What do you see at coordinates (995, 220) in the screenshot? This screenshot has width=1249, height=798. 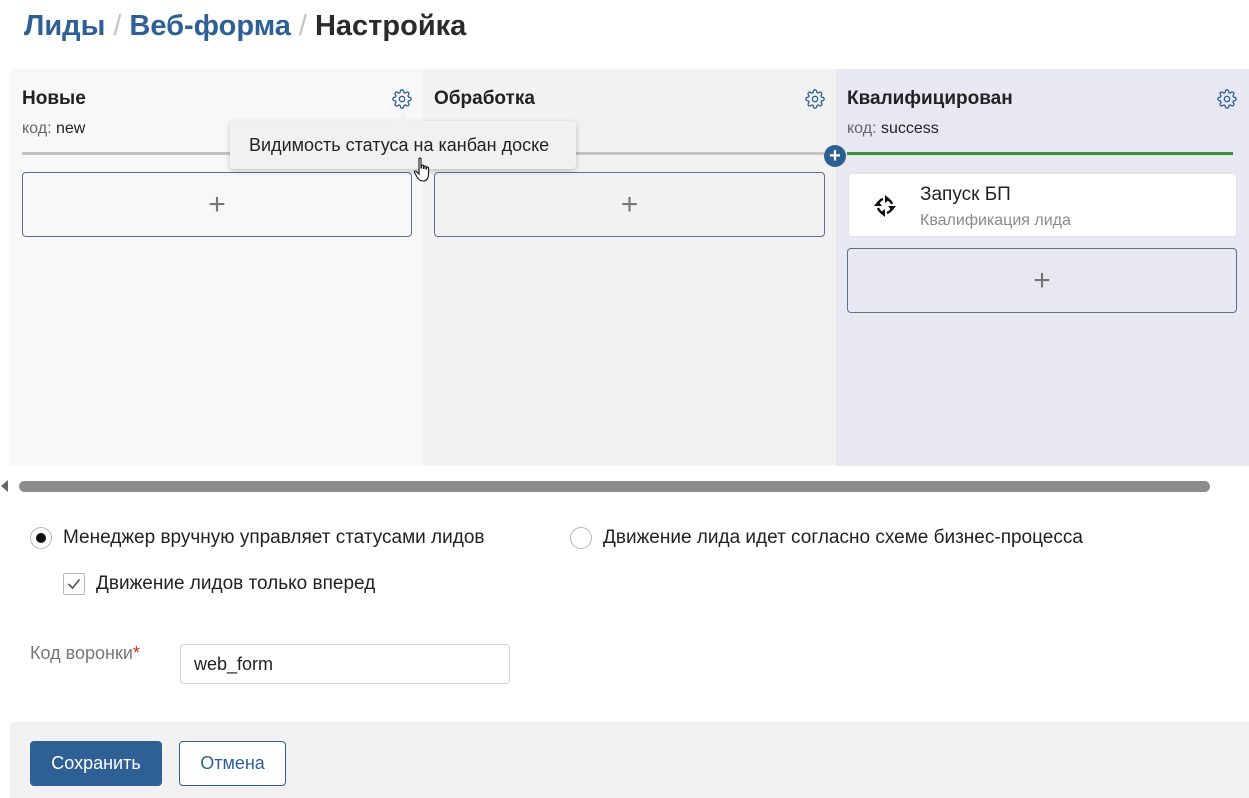 I see `process-card-subtitle: Квалификация лида` at bounding box center [995, 220].